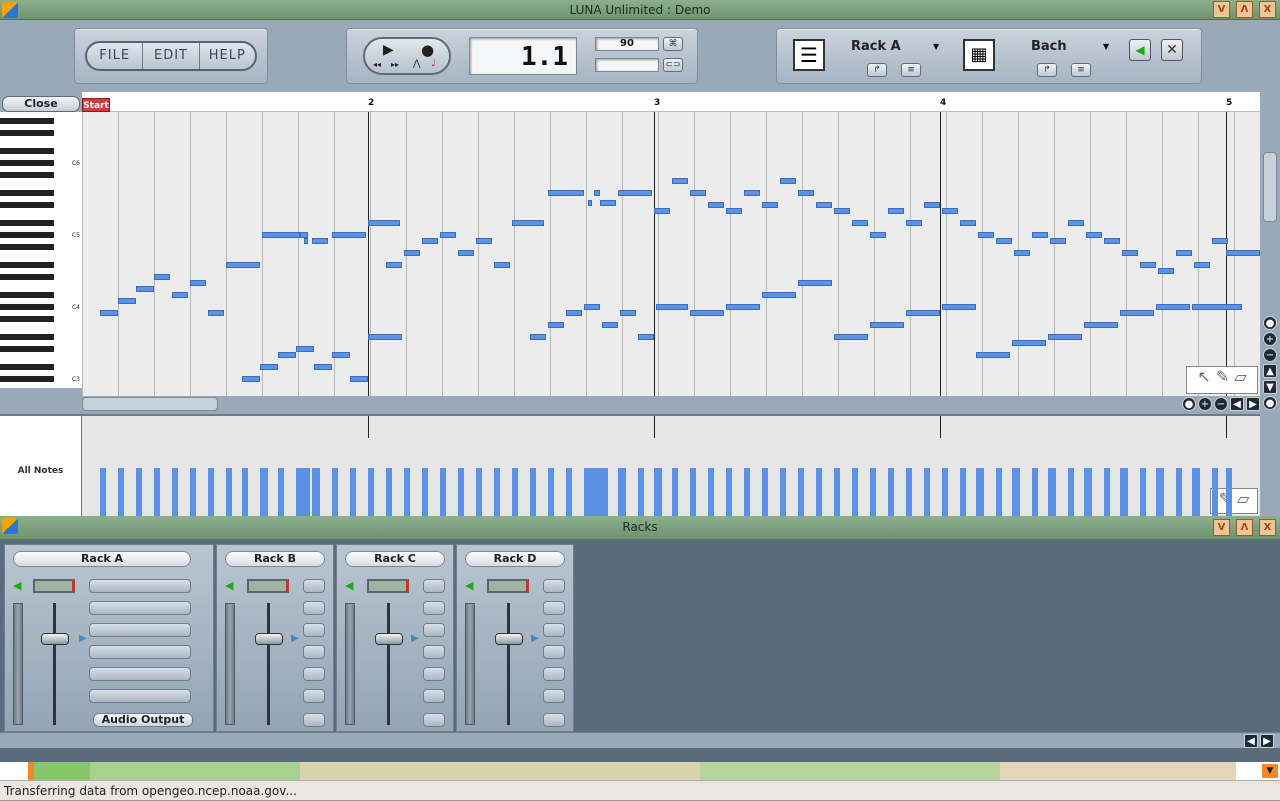 The image size is (1280, 801). What do you see at coordinates (115, 56) in the screenshot?
I see `menu-file: FILE` at bounding box center [115, 56].